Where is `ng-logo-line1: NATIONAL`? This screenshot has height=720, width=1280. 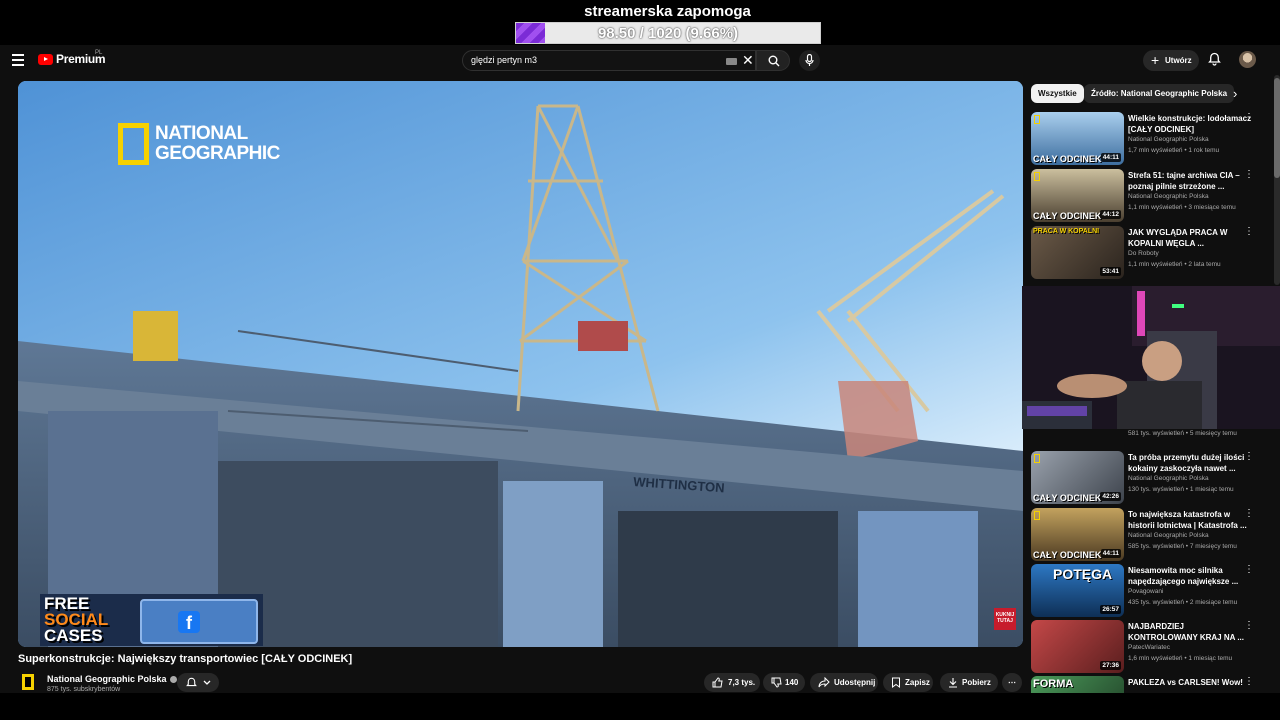
ng-logo-line1: NATIONAL is located at coordinates (201, 133).